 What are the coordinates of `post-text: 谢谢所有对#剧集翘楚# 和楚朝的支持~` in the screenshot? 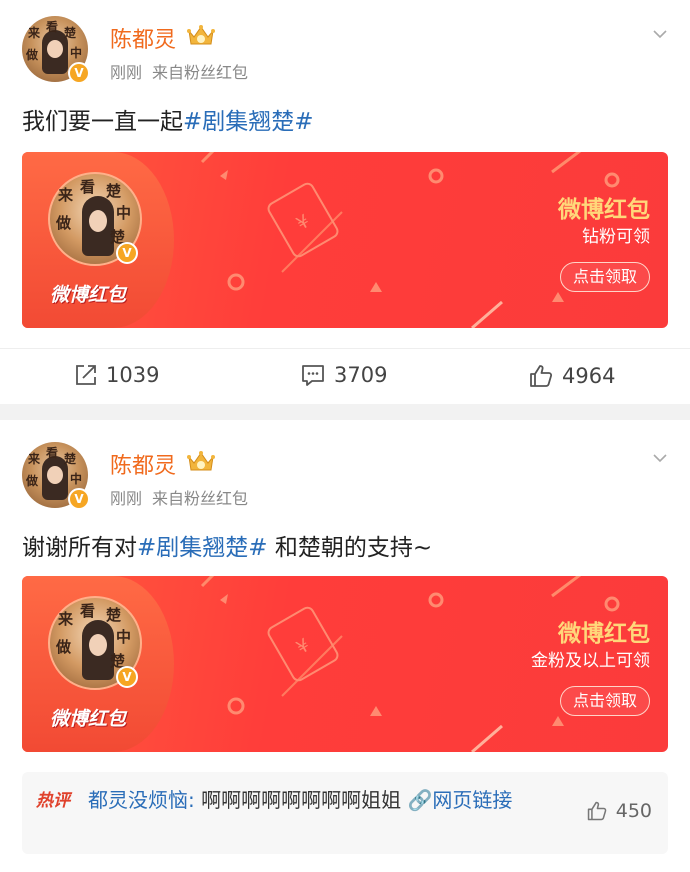 It's located at (227, 548).